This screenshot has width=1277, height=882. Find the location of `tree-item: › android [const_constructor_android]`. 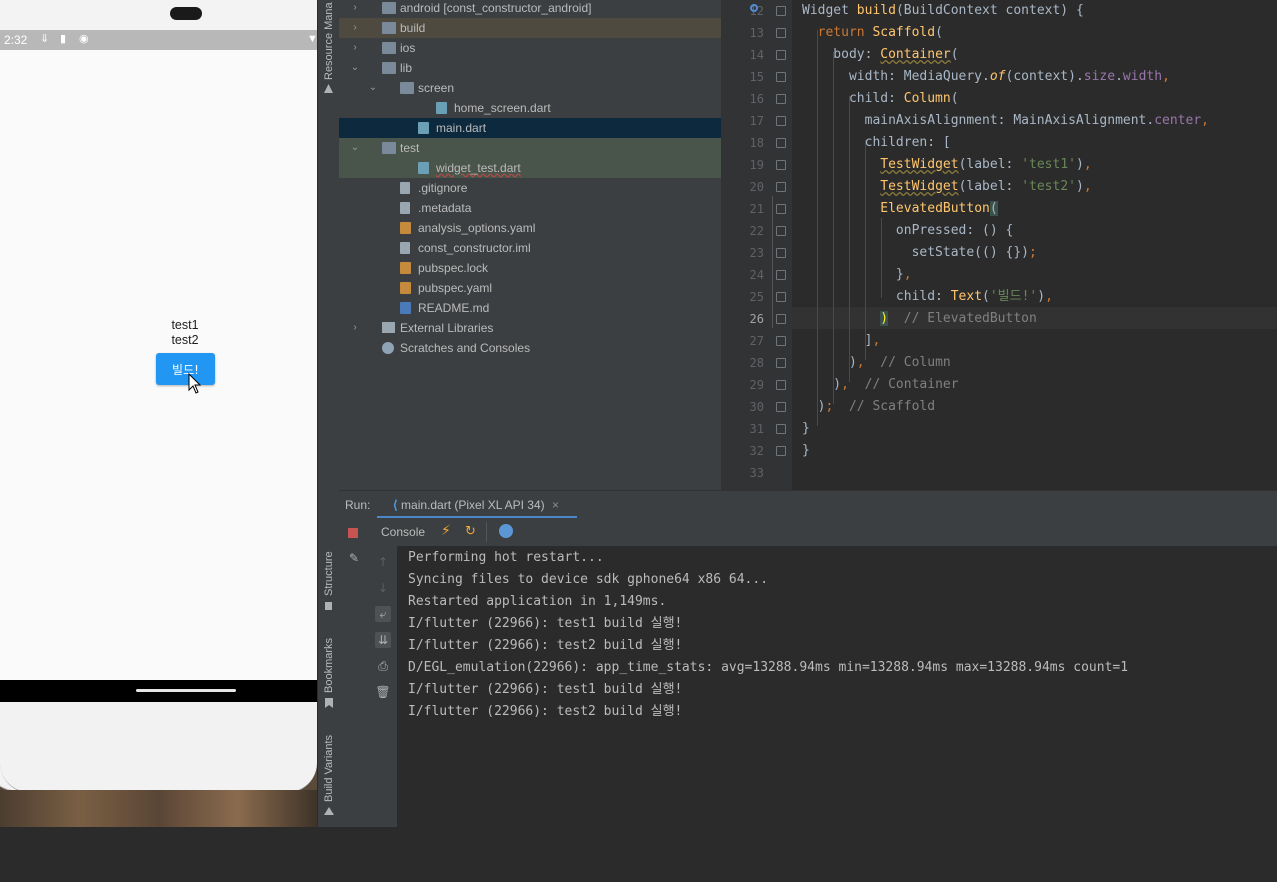

tree-item: › android [const_constructor_android] is located at coordinates (530, 9).